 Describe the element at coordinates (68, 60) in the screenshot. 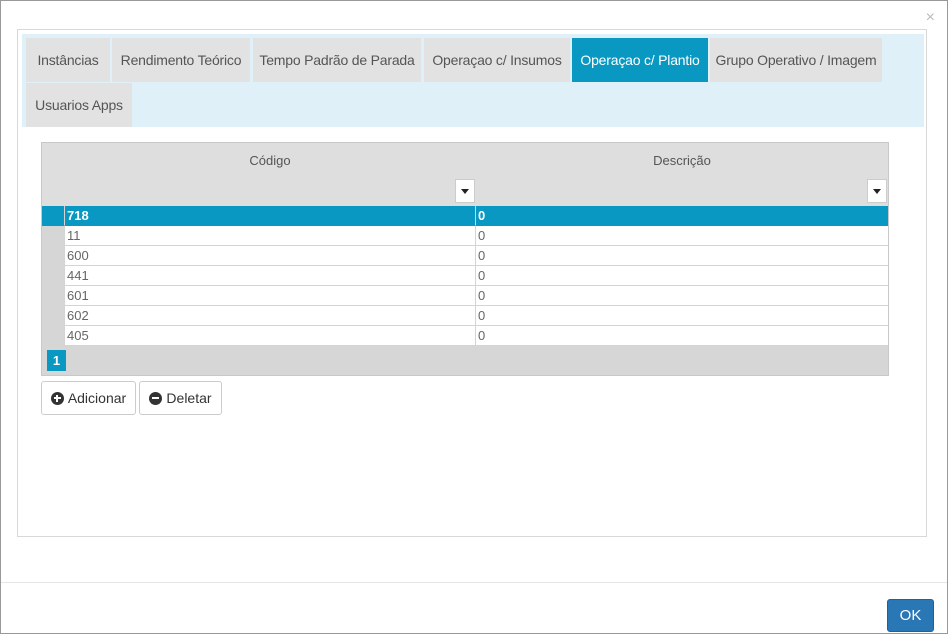

I see `tab-instancias: Instâncias` at that location.